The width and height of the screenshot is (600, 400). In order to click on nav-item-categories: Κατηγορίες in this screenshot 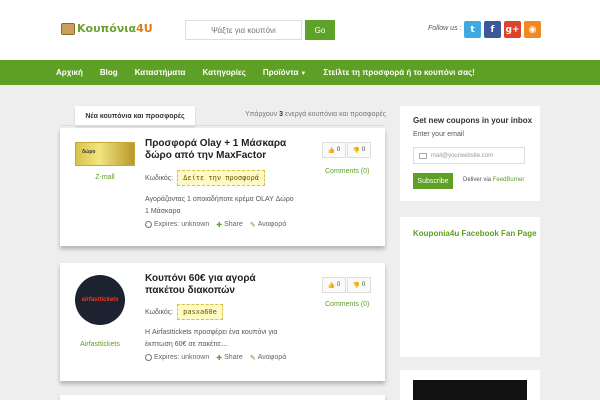, I will do `click(223, 72)`.